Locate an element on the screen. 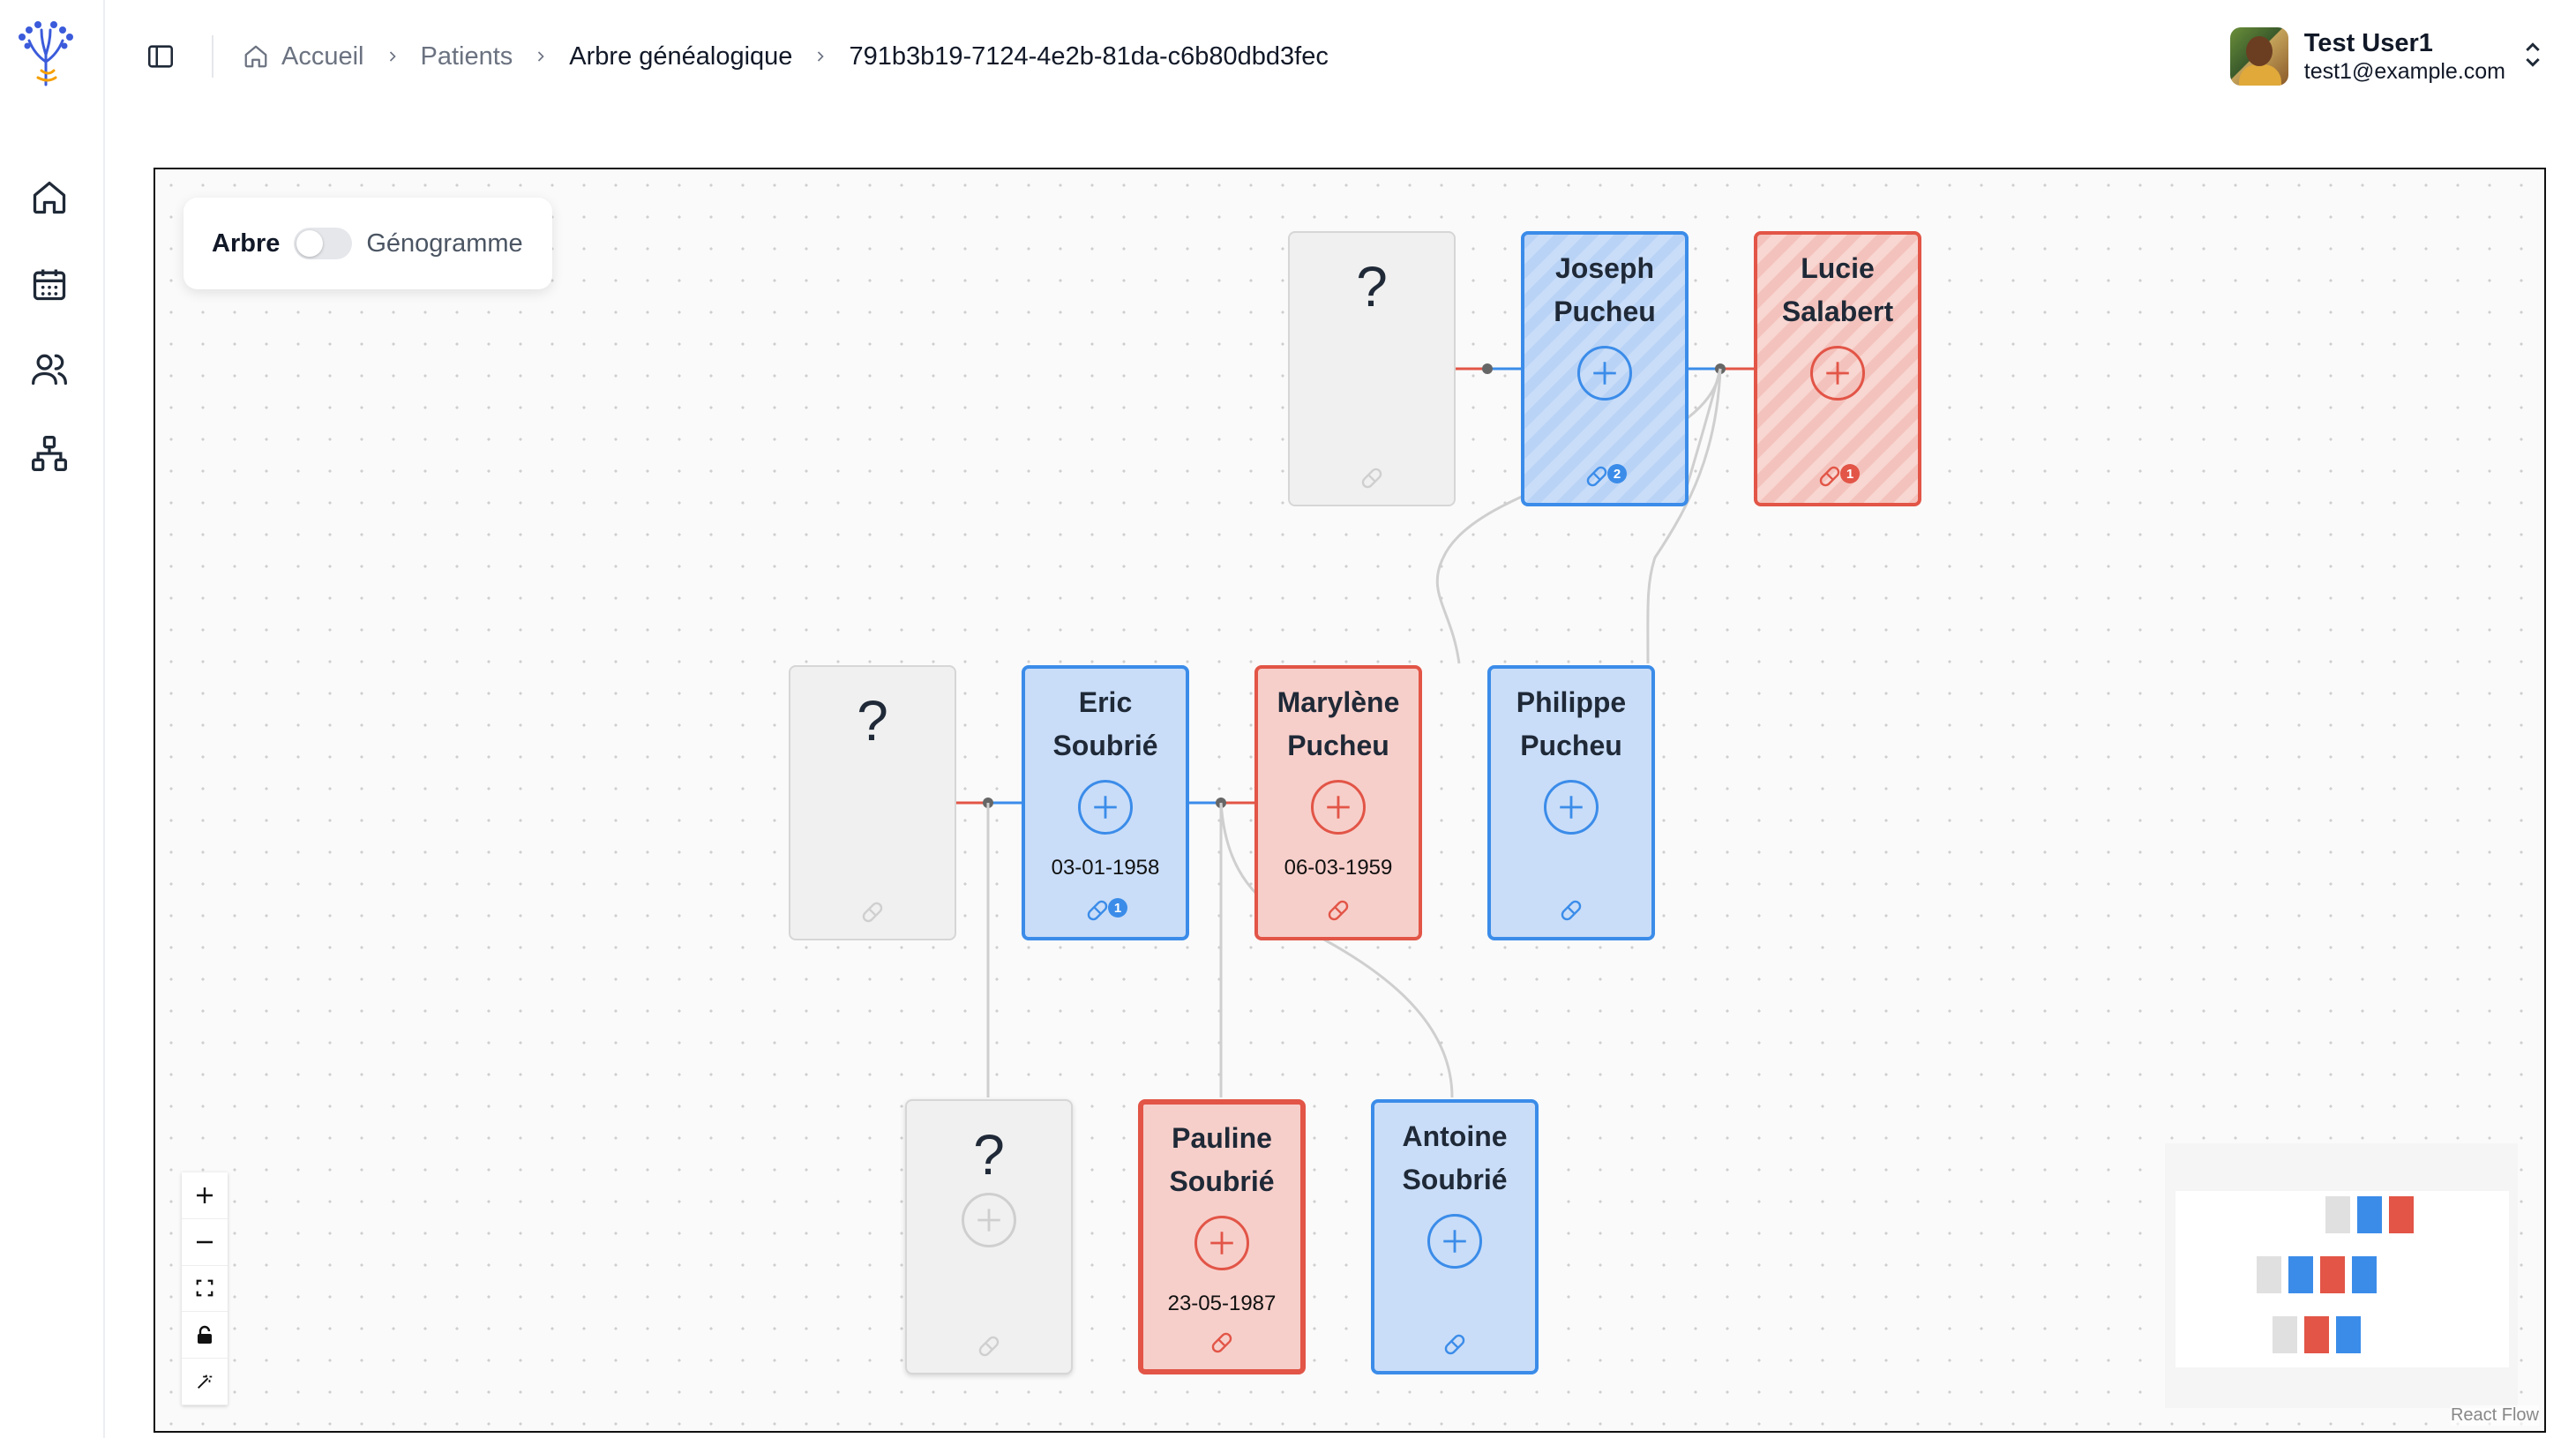  breadcrumb-patients: Patients is located at coordinates (467, 56).